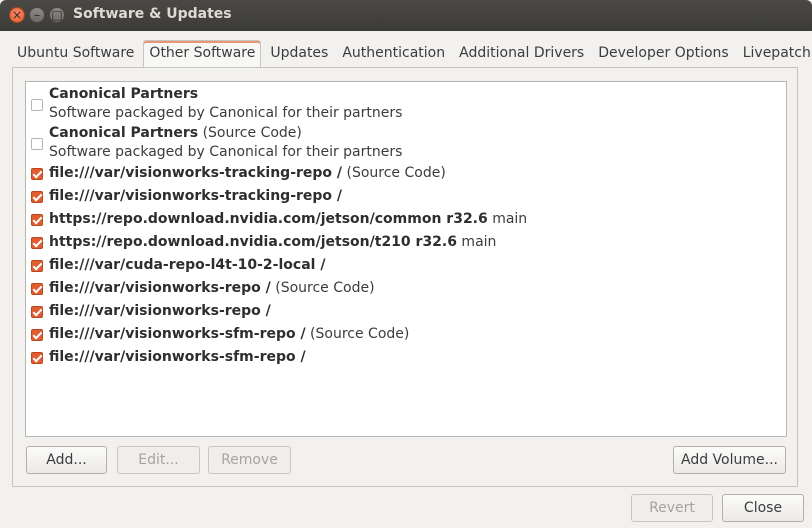  I want to click on tab-additional-drivers: Additional Drivers, so click(521, 53).